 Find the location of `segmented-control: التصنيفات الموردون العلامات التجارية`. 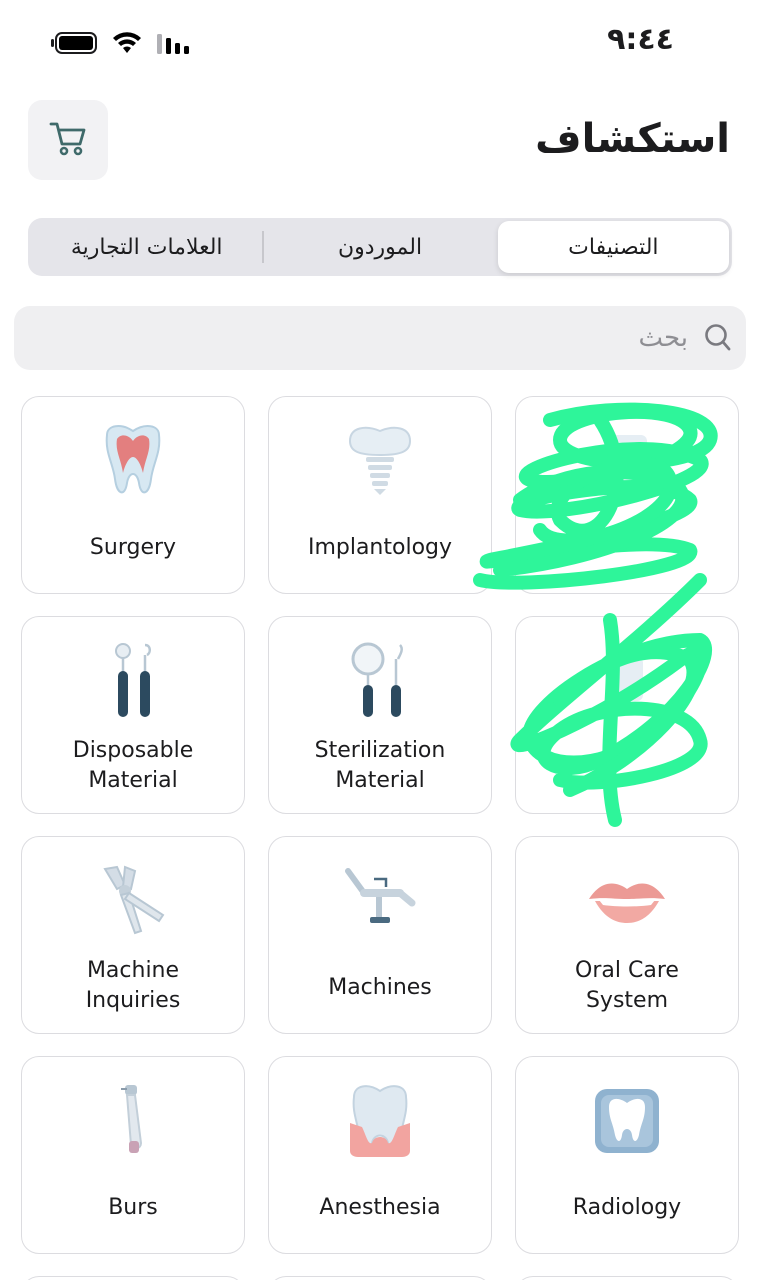

segmented-control: التصنيفات الموردون العلامات التجارية is located at coordinates (380, 247).